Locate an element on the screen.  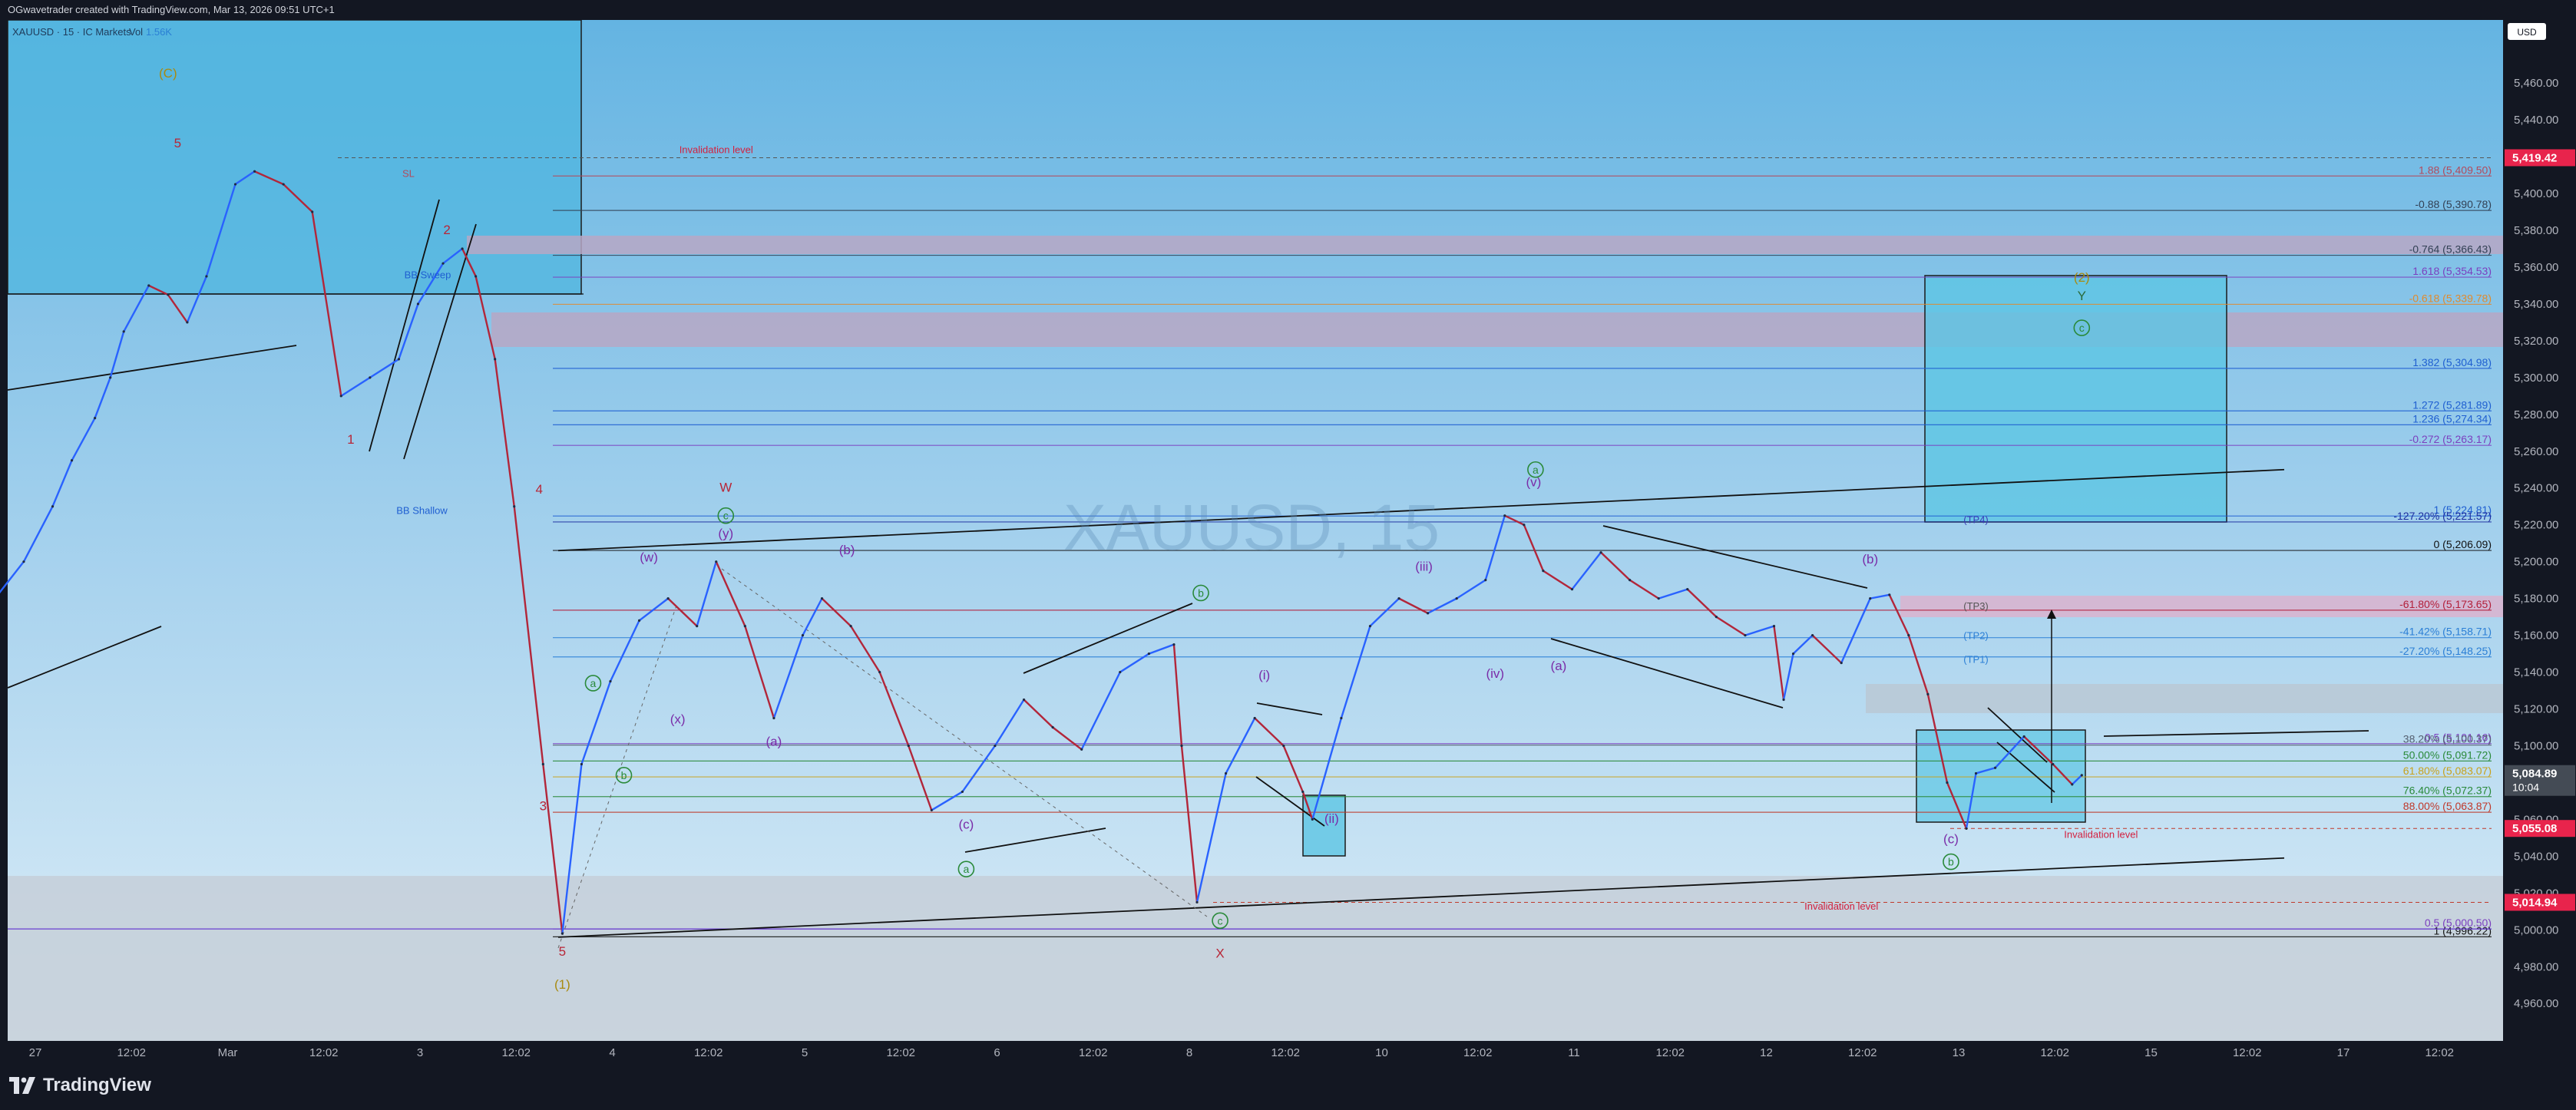
x-tick-label: 15 is located at coordinates (2151, 1052).